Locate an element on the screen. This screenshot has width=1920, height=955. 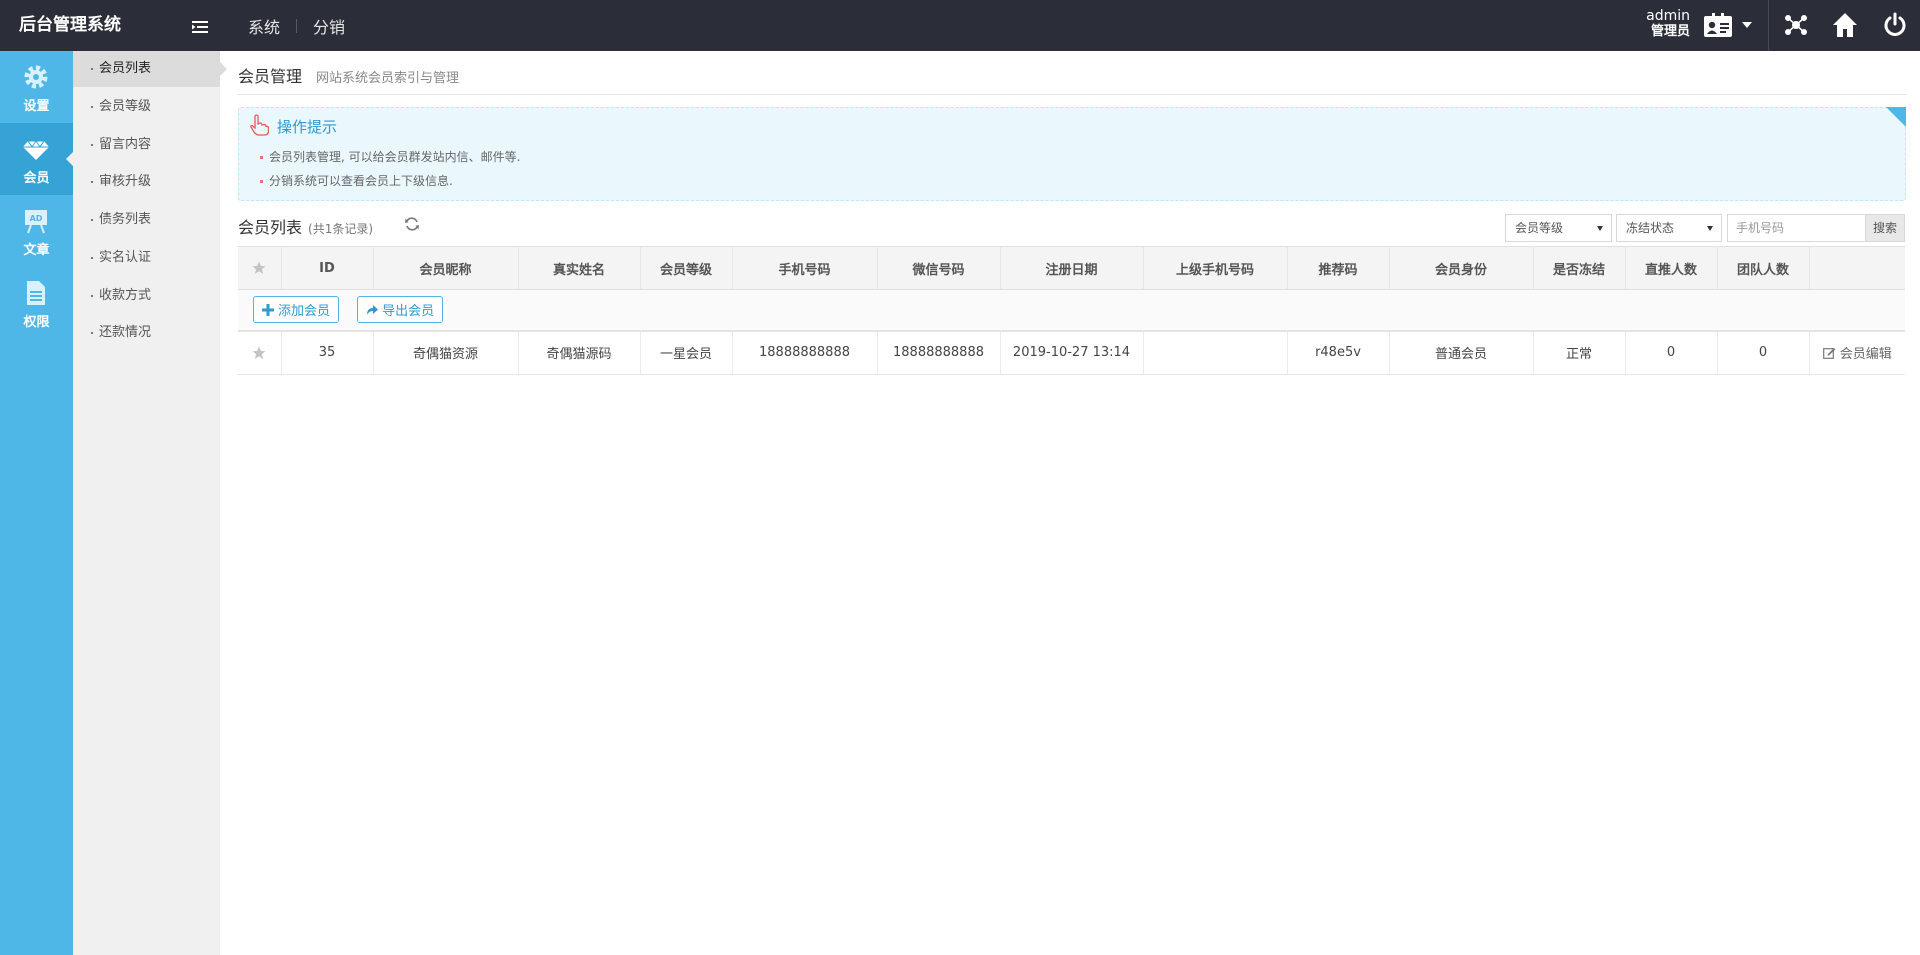
top-nav: 系统 分销 is located at coordinates (296, 25).